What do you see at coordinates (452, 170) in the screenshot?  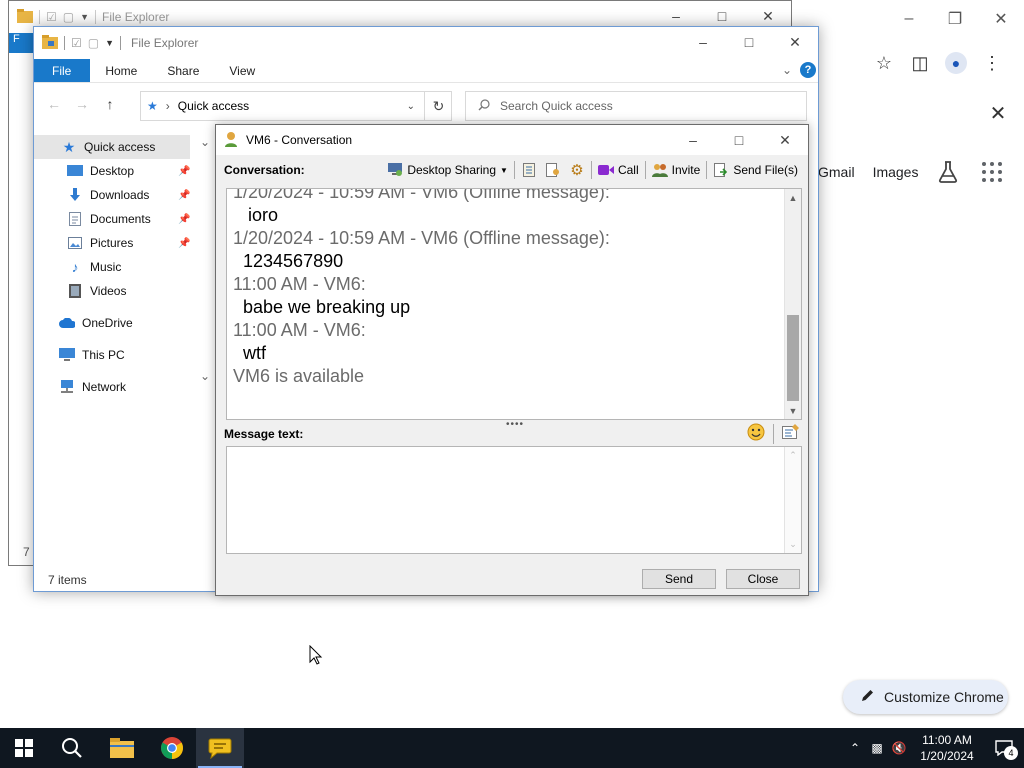 I see `desktop-sharing-label: Desktop Sharing` at bounding box center [452, 170].